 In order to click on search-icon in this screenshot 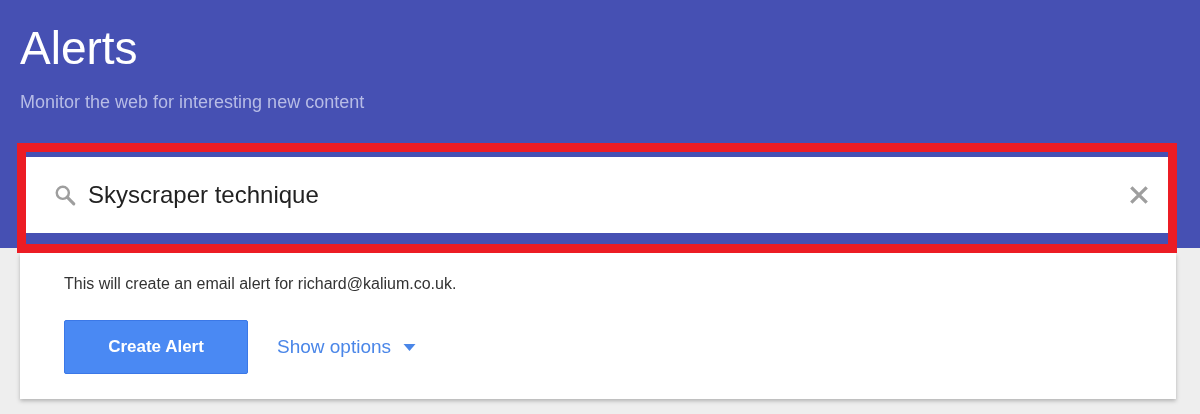, I will do `click(65, 195)`.